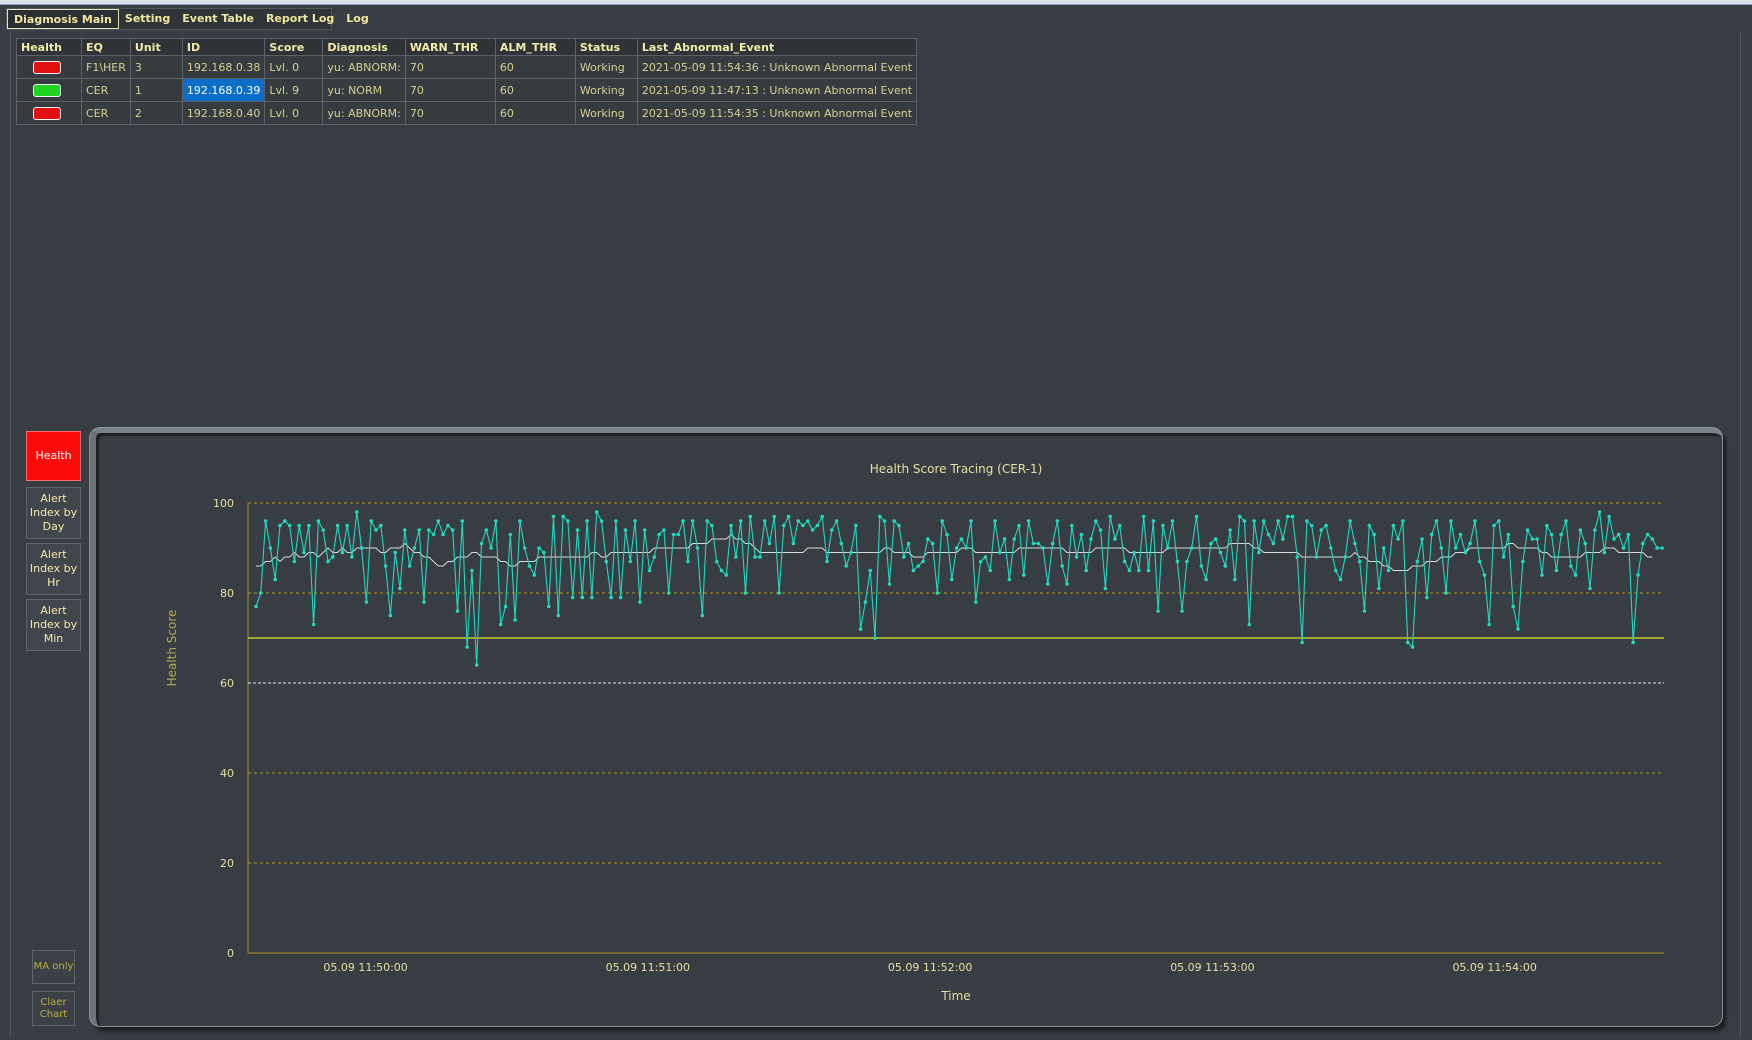  I want to click on x-tick-label: 05.09 11:51:00, so click(648, 967).